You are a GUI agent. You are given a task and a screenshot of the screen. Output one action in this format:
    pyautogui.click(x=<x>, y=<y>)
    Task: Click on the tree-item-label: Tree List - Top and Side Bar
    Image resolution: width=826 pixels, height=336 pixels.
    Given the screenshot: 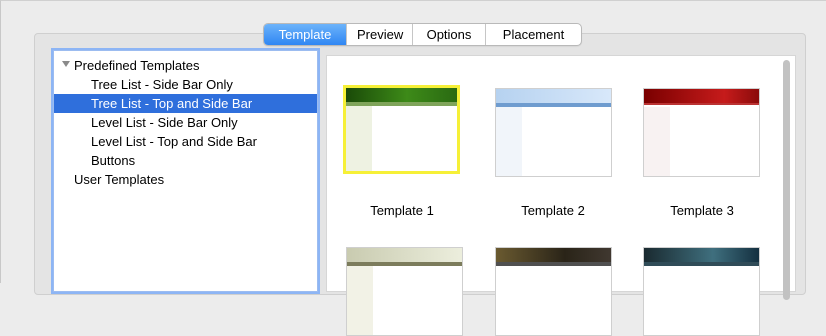 What is the action you would take?
    pyautogui.click(x=172, y=103)
    